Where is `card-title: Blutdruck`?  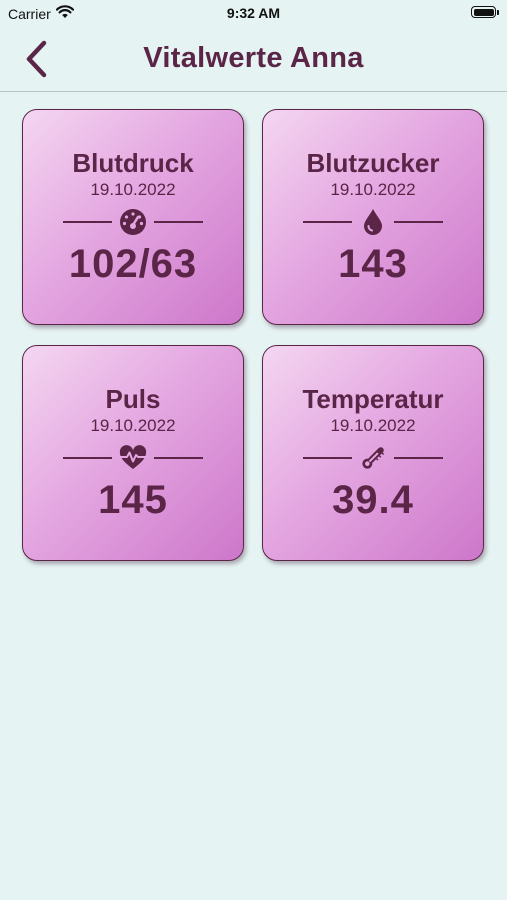
card-title: Blutdruck is located at coordinates (133, 163).